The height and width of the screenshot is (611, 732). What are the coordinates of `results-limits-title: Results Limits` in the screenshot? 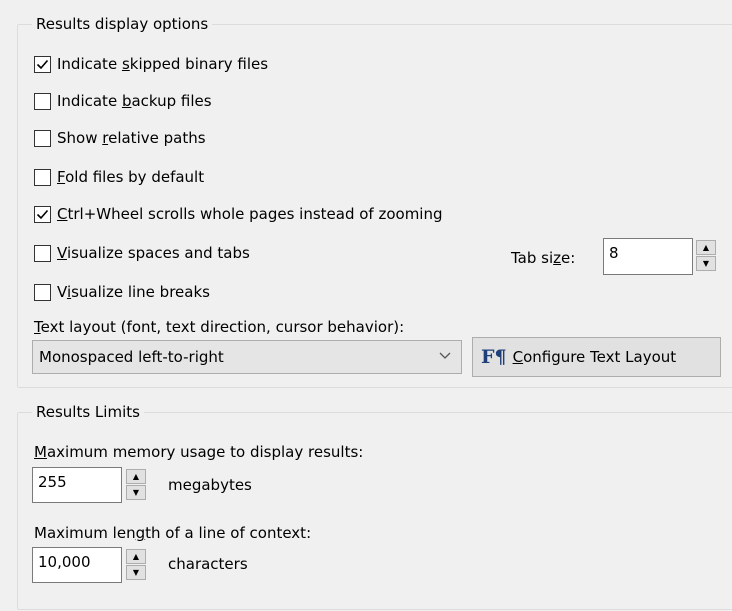 It's located at (88, 412).